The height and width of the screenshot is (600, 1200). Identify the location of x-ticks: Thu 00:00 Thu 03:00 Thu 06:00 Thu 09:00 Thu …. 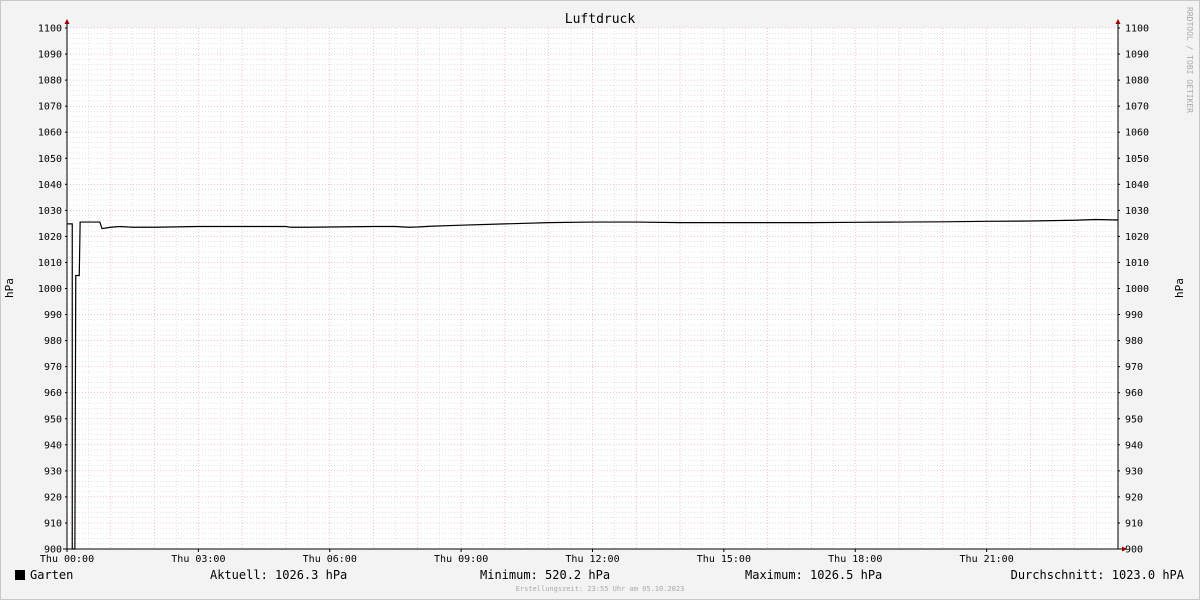
(527, 557).